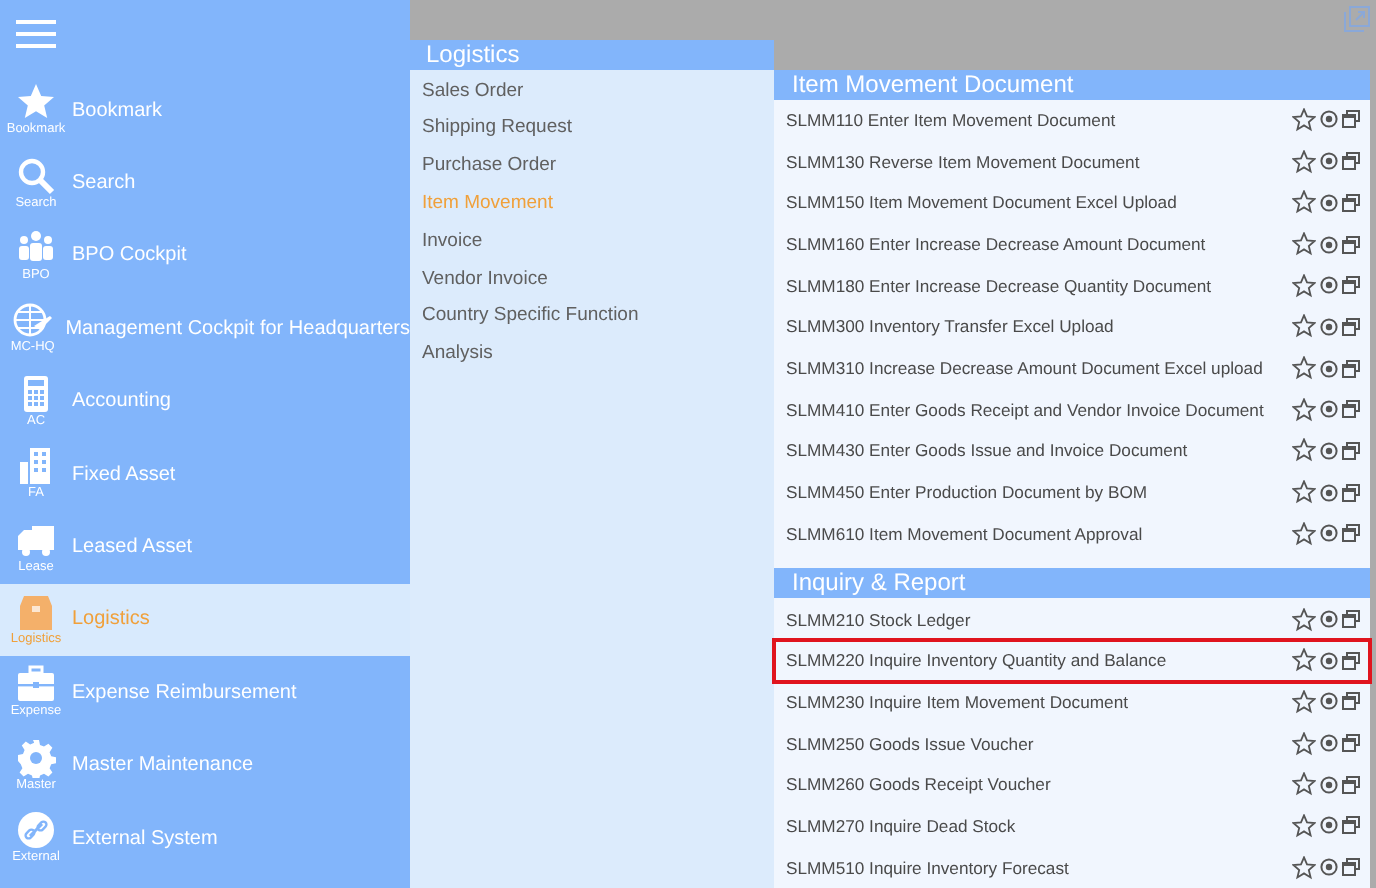 The image size is (1376, 888). What do you see at coordinates (36, 611) in the screenshot?
I see `box-icon` at bounding box center [36, 611].